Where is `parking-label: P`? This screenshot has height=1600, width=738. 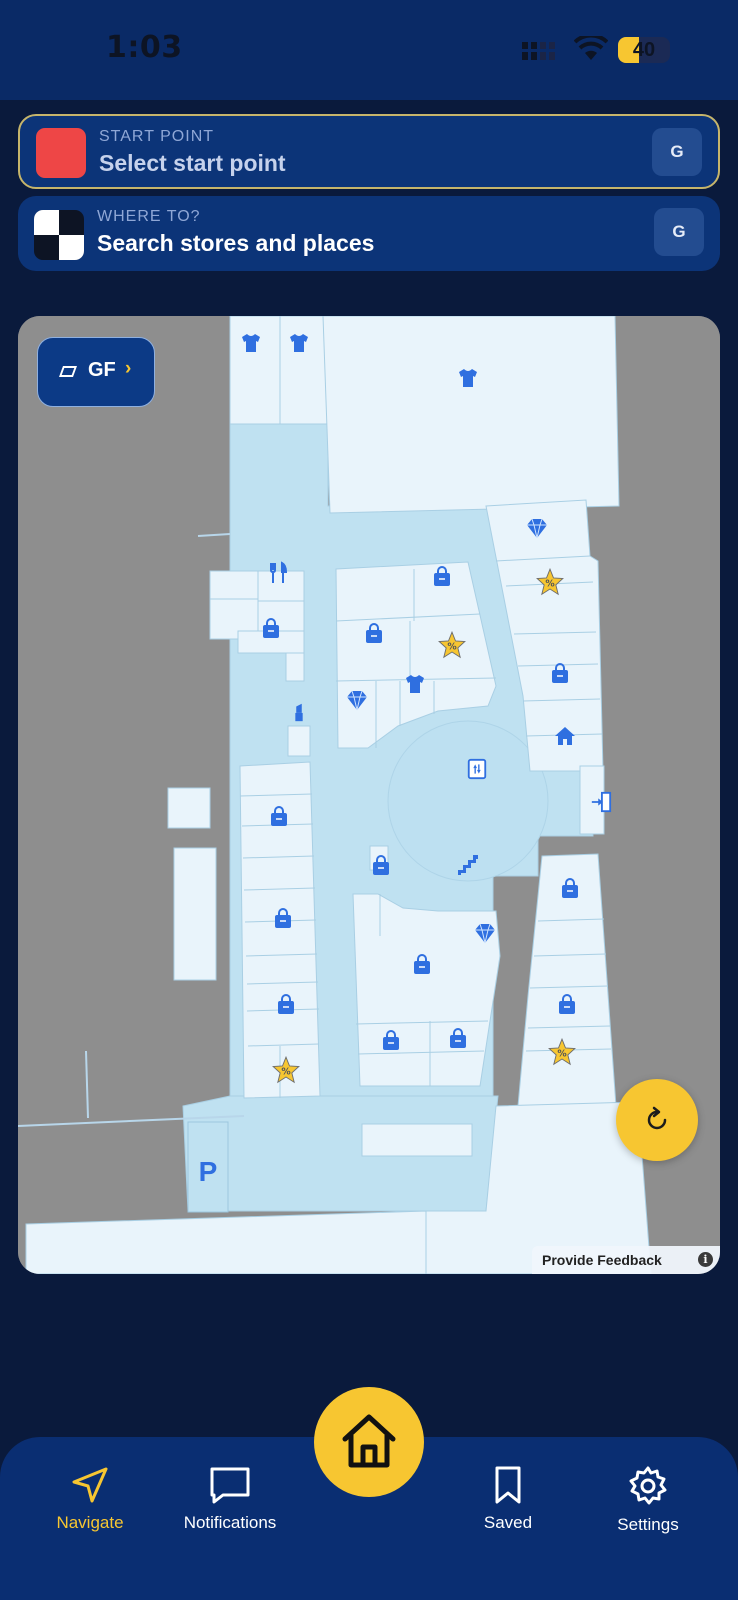
parking-label: P is located at coordinates (208, 1171).